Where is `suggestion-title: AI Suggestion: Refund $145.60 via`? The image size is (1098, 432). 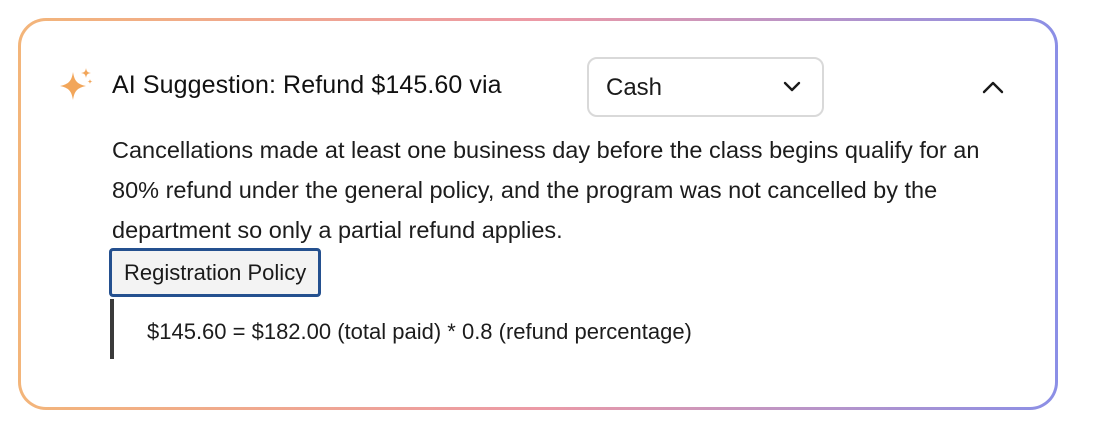
suggestion-title: AI Suggestion: Refund $145.60 via is located at coordinates (307, 85).